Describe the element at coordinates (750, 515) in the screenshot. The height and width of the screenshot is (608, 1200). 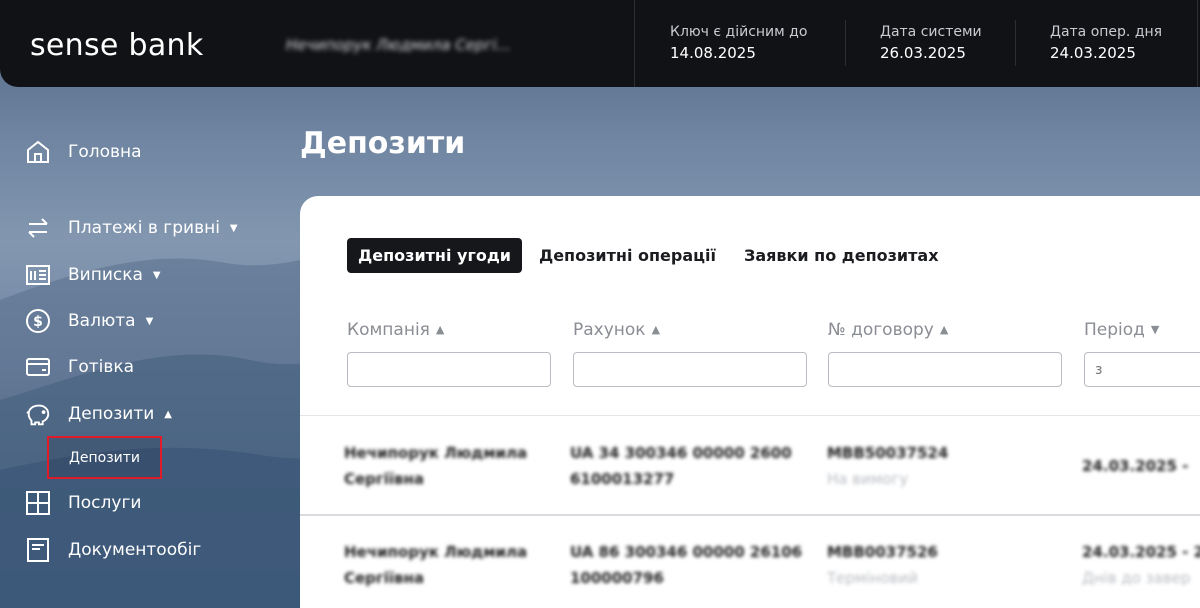
I see `table-row-divider` at that location.